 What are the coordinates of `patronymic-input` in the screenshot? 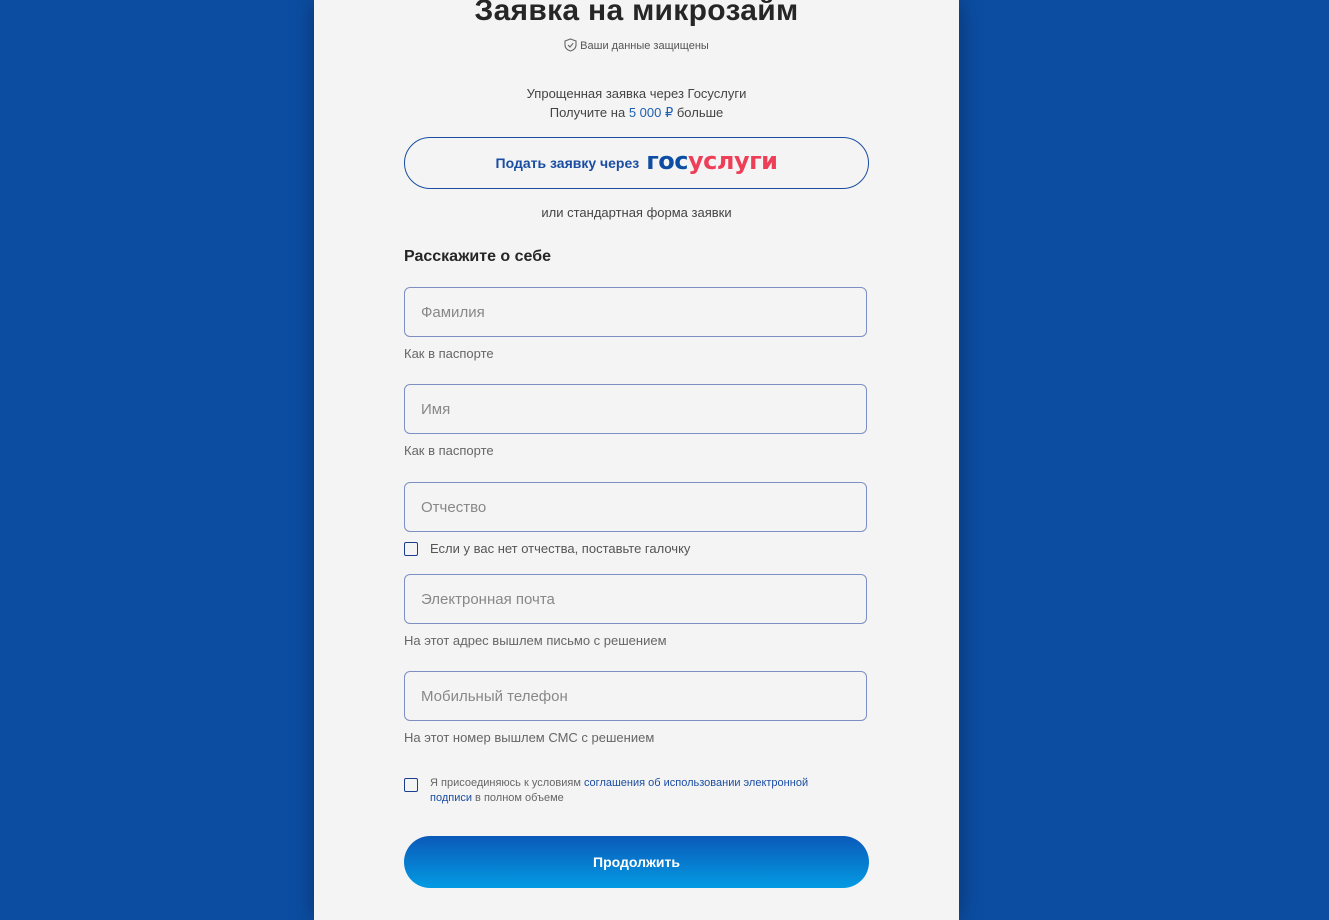 It's located at (635, 507).